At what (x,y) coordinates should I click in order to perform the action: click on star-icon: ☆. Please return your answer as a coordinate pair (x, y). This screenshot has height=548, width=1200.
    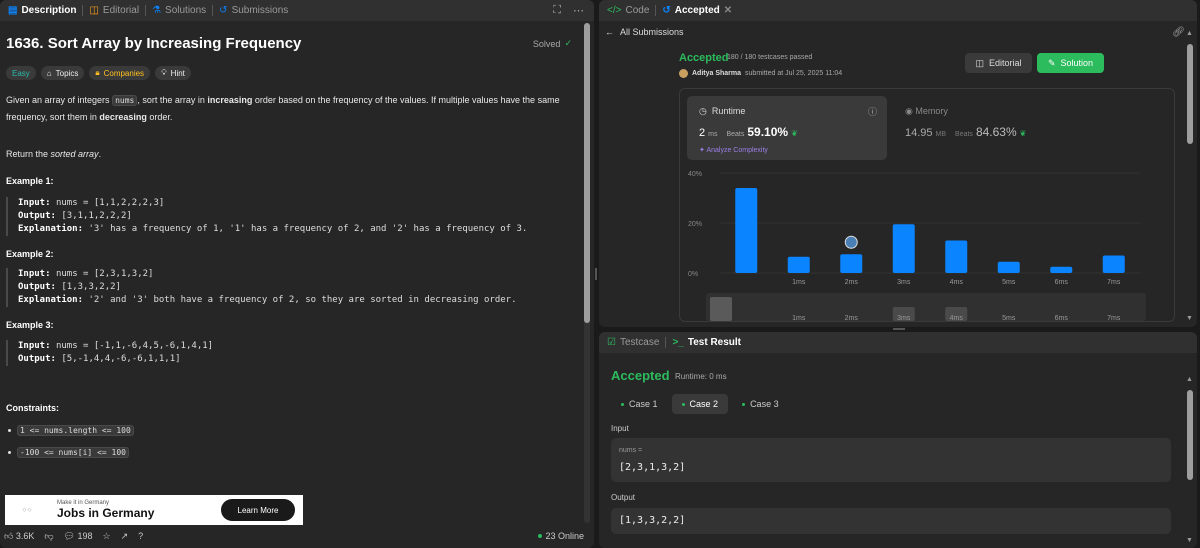
    Looking at the image, I should click on (107, 536).